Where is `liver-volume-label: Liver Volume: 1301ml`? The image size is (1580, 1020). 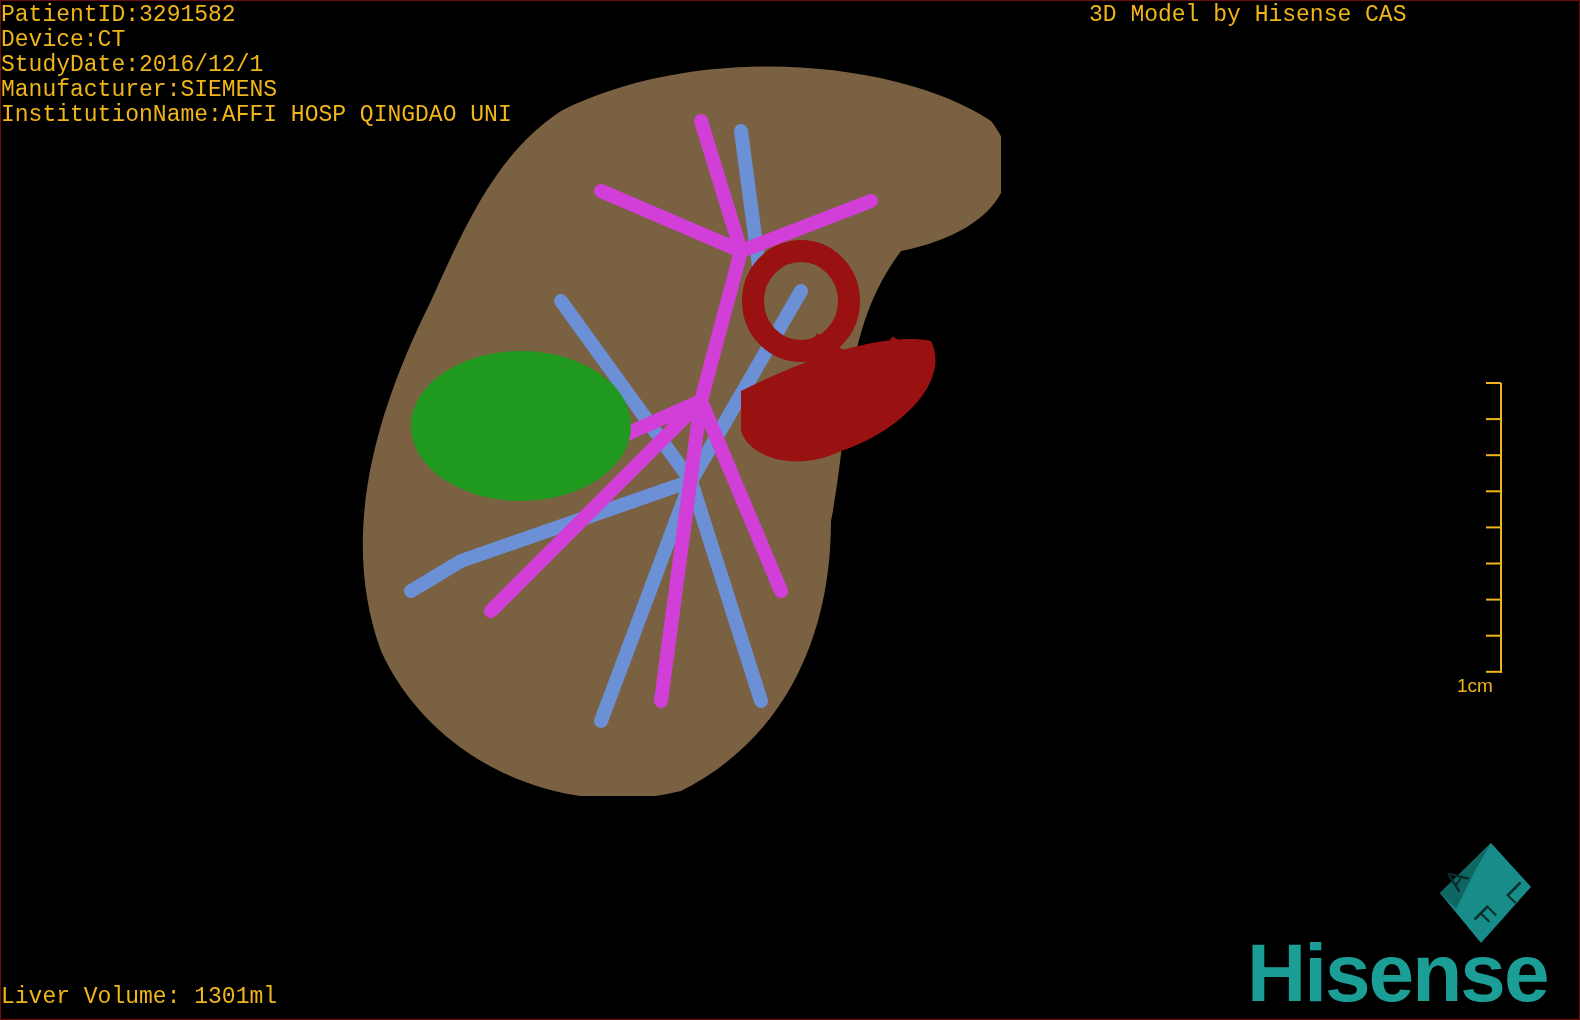 liver-volume-label: Liver Volume: 1301ml is located at coordinates (139, 997).